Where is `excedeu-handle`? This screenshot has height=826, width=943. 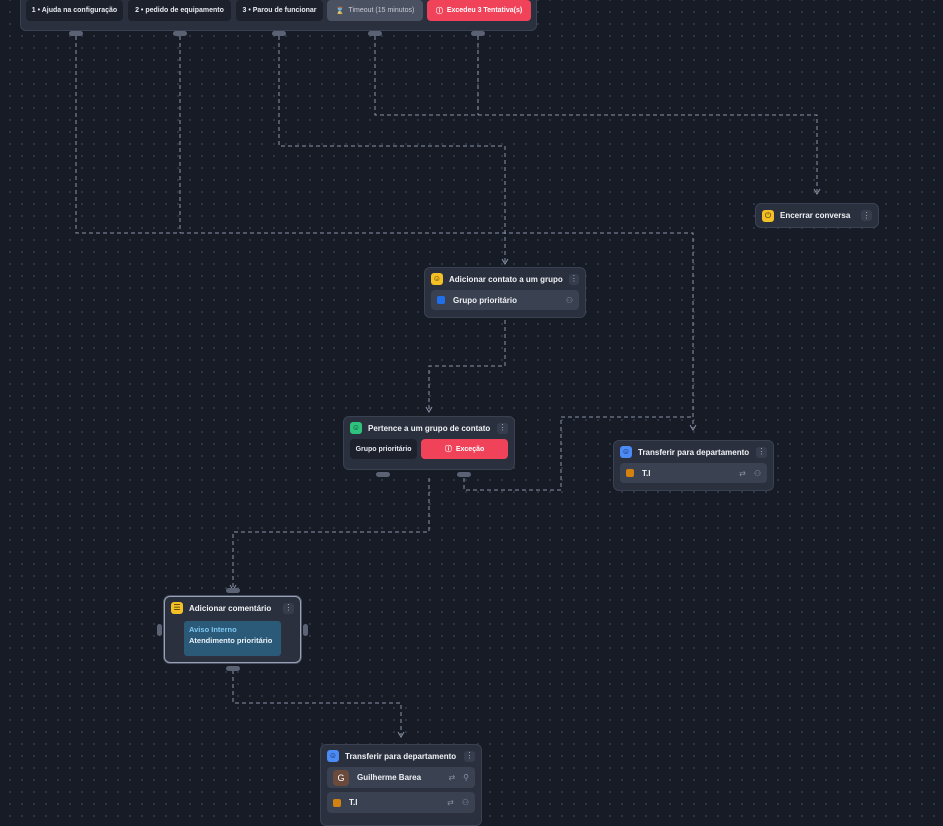
excedeu-handle is located at coordinates (478, 33).